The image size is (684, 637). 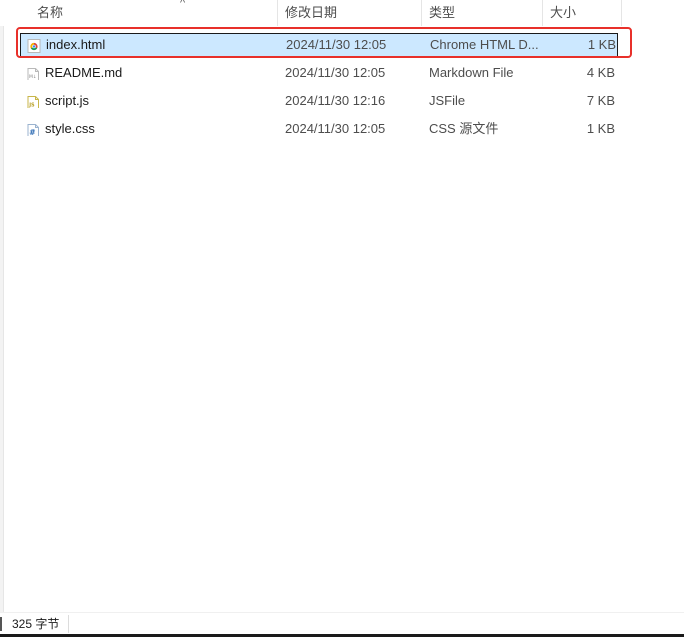 What do you see at coordinates (1, 624) in the screenshot?
I see `status-bar-edge` at bounding box center [1, 624].